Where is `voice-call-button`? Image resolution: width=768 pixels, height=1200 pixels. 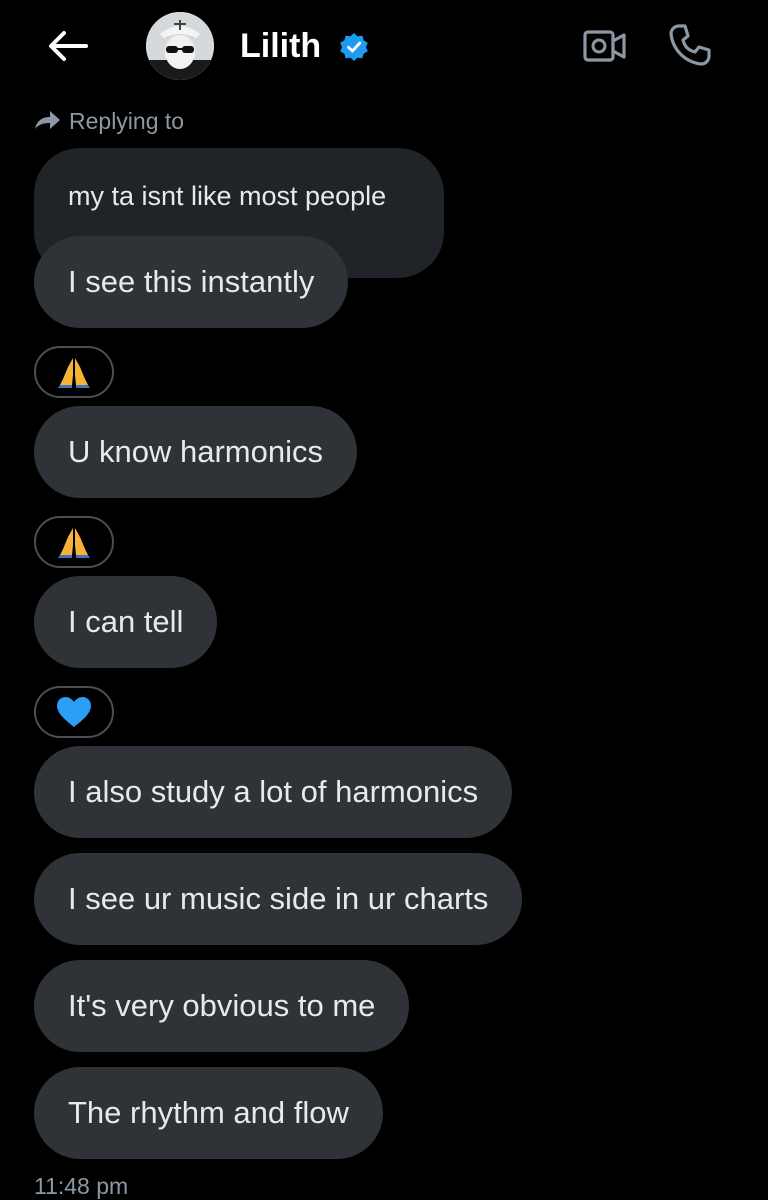
voice-call-button is located at coordinates (690, 45).